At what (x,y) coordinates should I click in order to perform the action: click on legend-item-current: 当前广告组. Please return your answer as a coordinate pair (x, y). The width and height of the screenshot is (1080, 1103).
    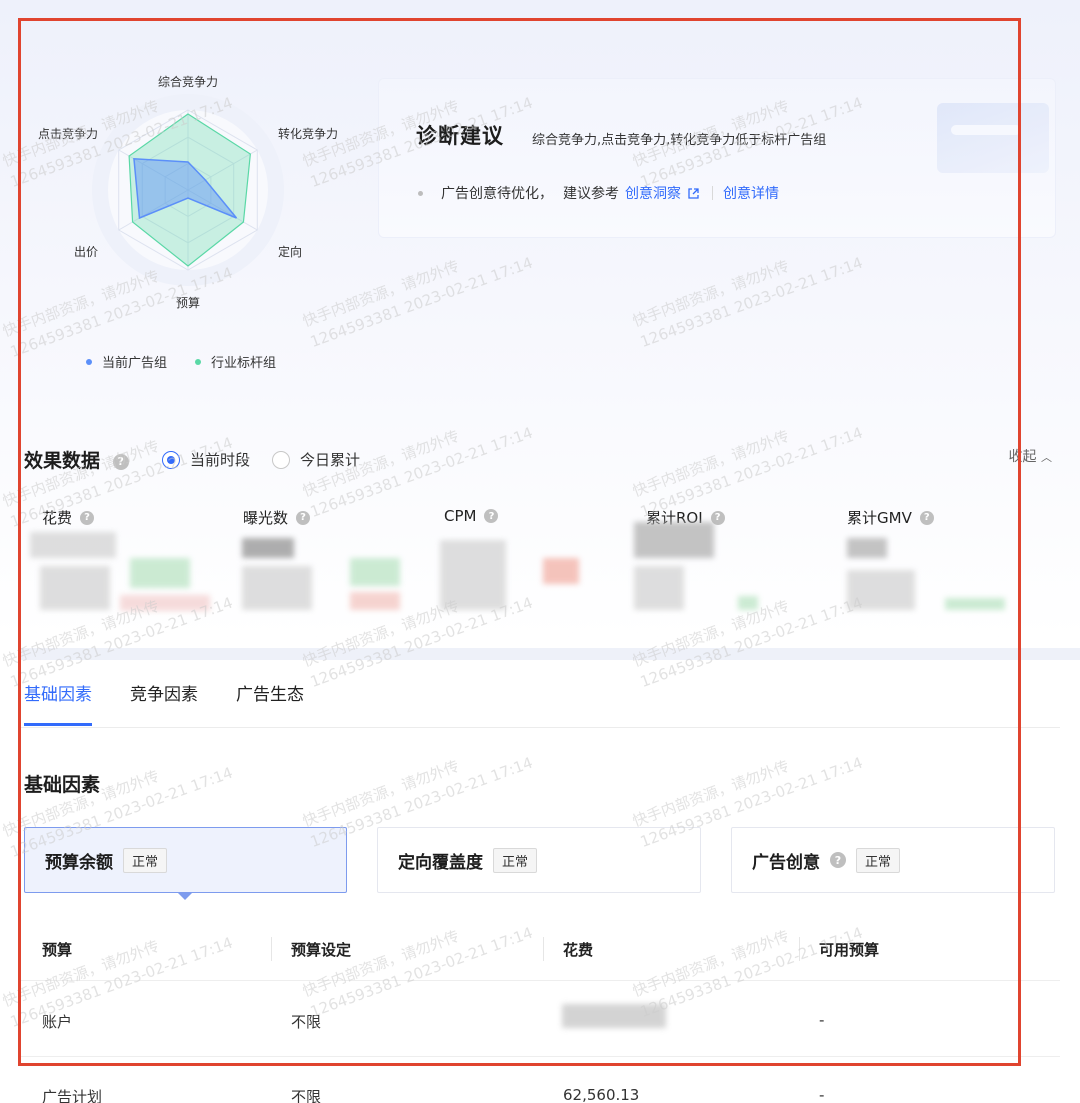
    Looking at the image, I should click on (126, 361).